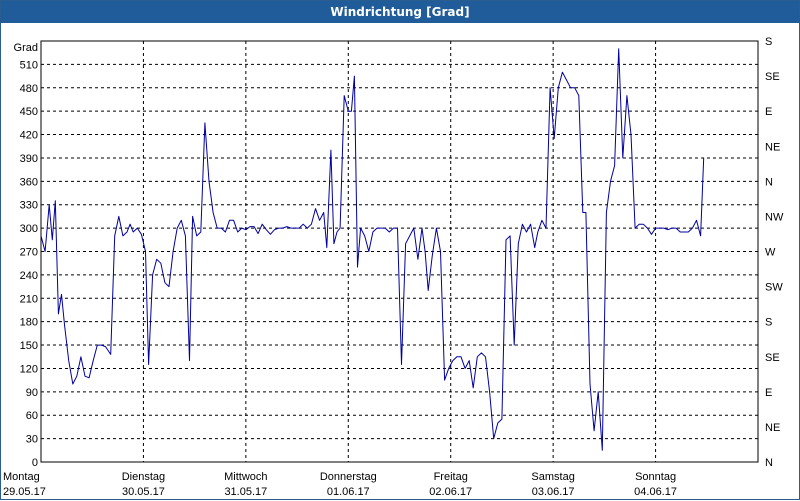  Describe the element at coordinates (26, 48) in the screenshot. I see `y-axis-label: Grad` at that location.